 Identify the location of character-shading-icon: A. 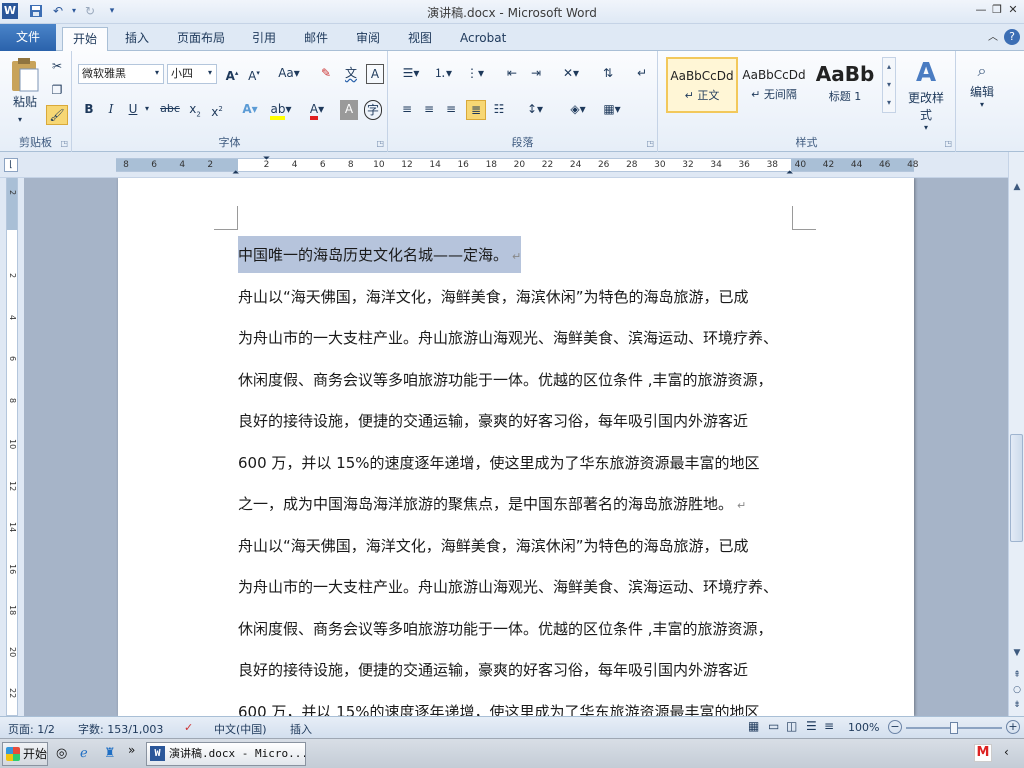
(349, 110).